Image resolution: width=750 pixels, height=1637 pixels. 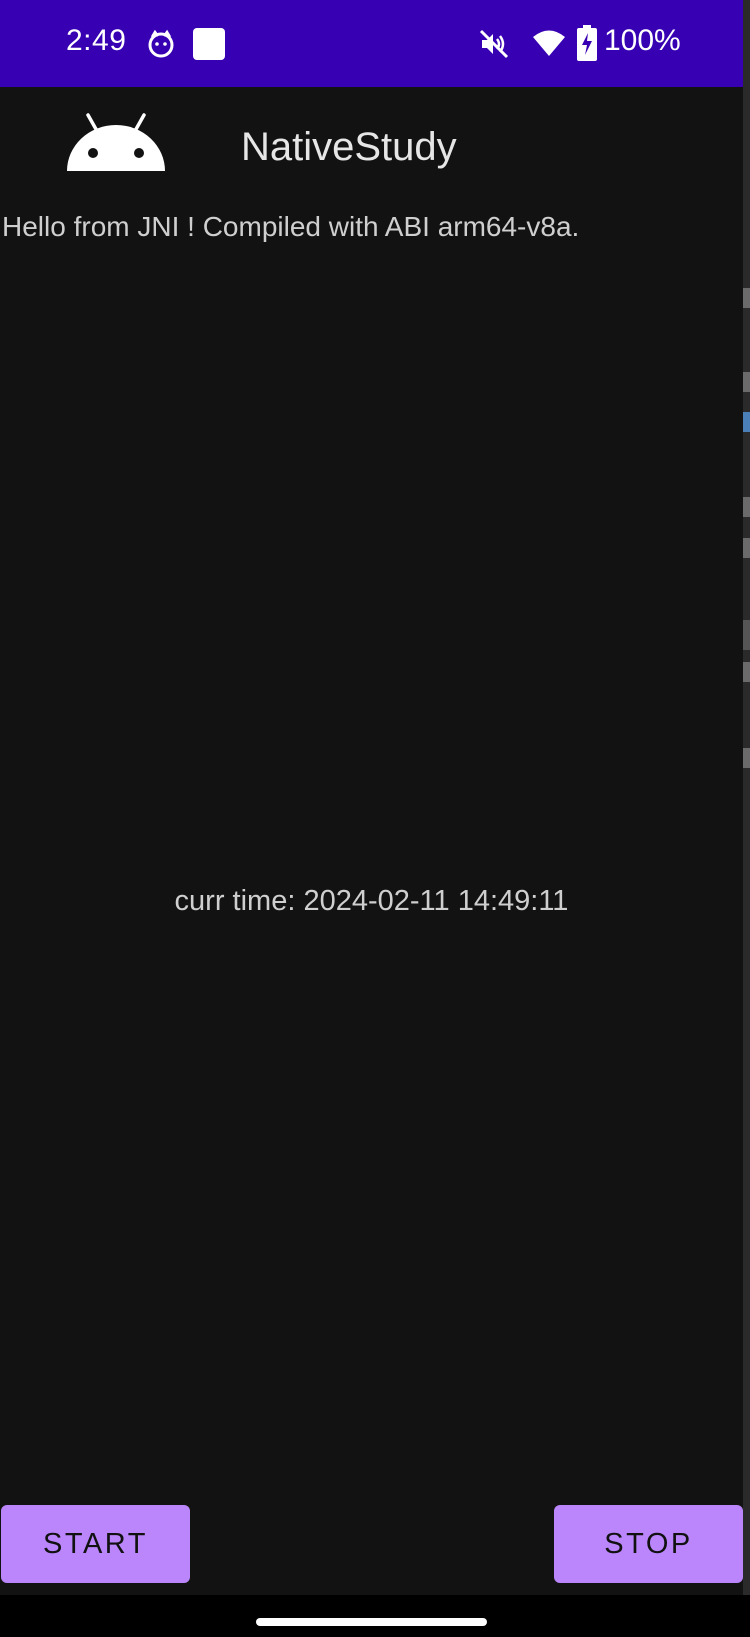 I want to click on cat-notification-icon, so click(x=161, y=43).